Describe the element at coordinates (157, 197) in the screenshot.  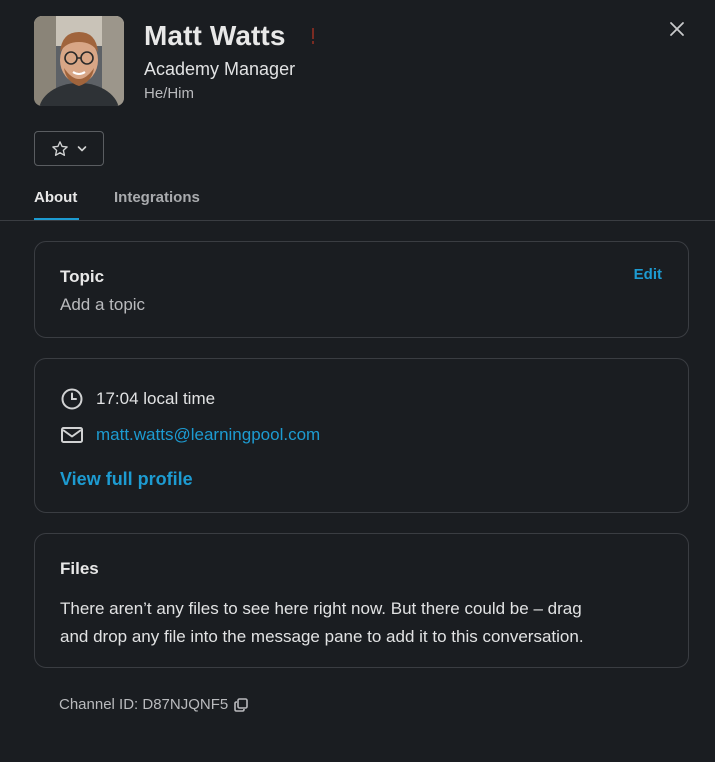
I see `tab-integrations: Integrations` at that location.